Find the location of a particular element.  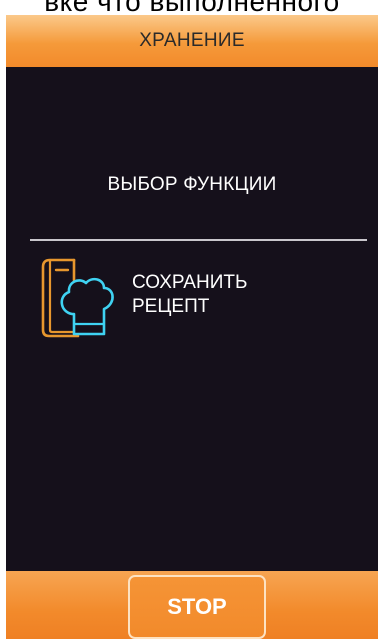

save-recipe-label-line1: СОХРАНИТЬ is located at coordinates (190, 282).